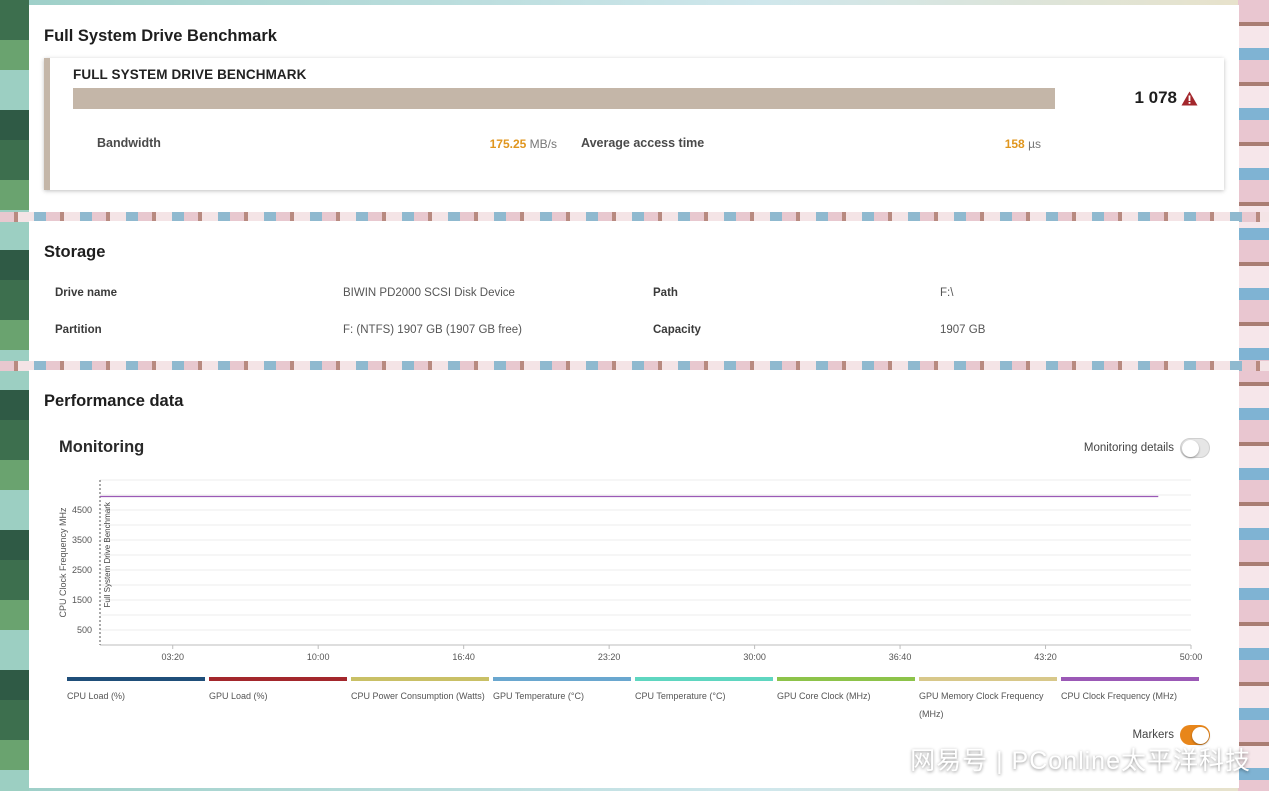 The image size is (1269, 791). I want to click on performance-section-title: Performance data, so click(114, 401).